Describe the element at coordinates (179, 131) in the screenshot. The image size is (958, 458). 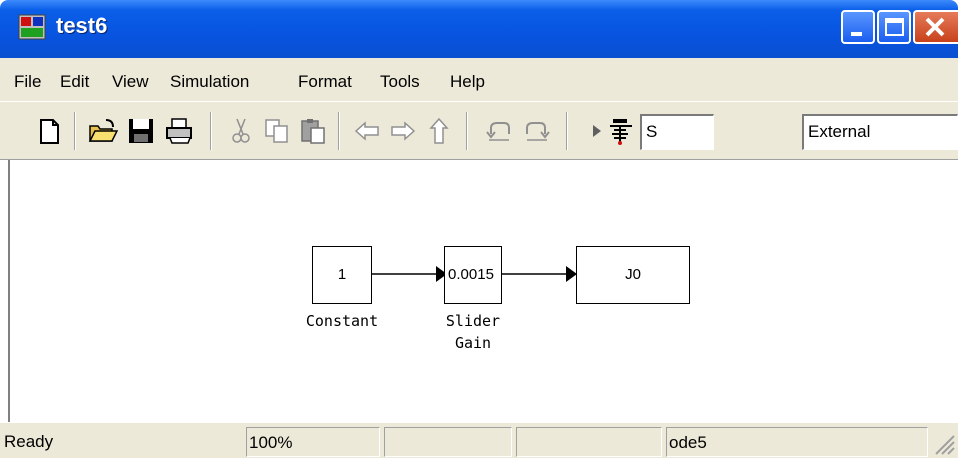
I see `print-icon` at that location.